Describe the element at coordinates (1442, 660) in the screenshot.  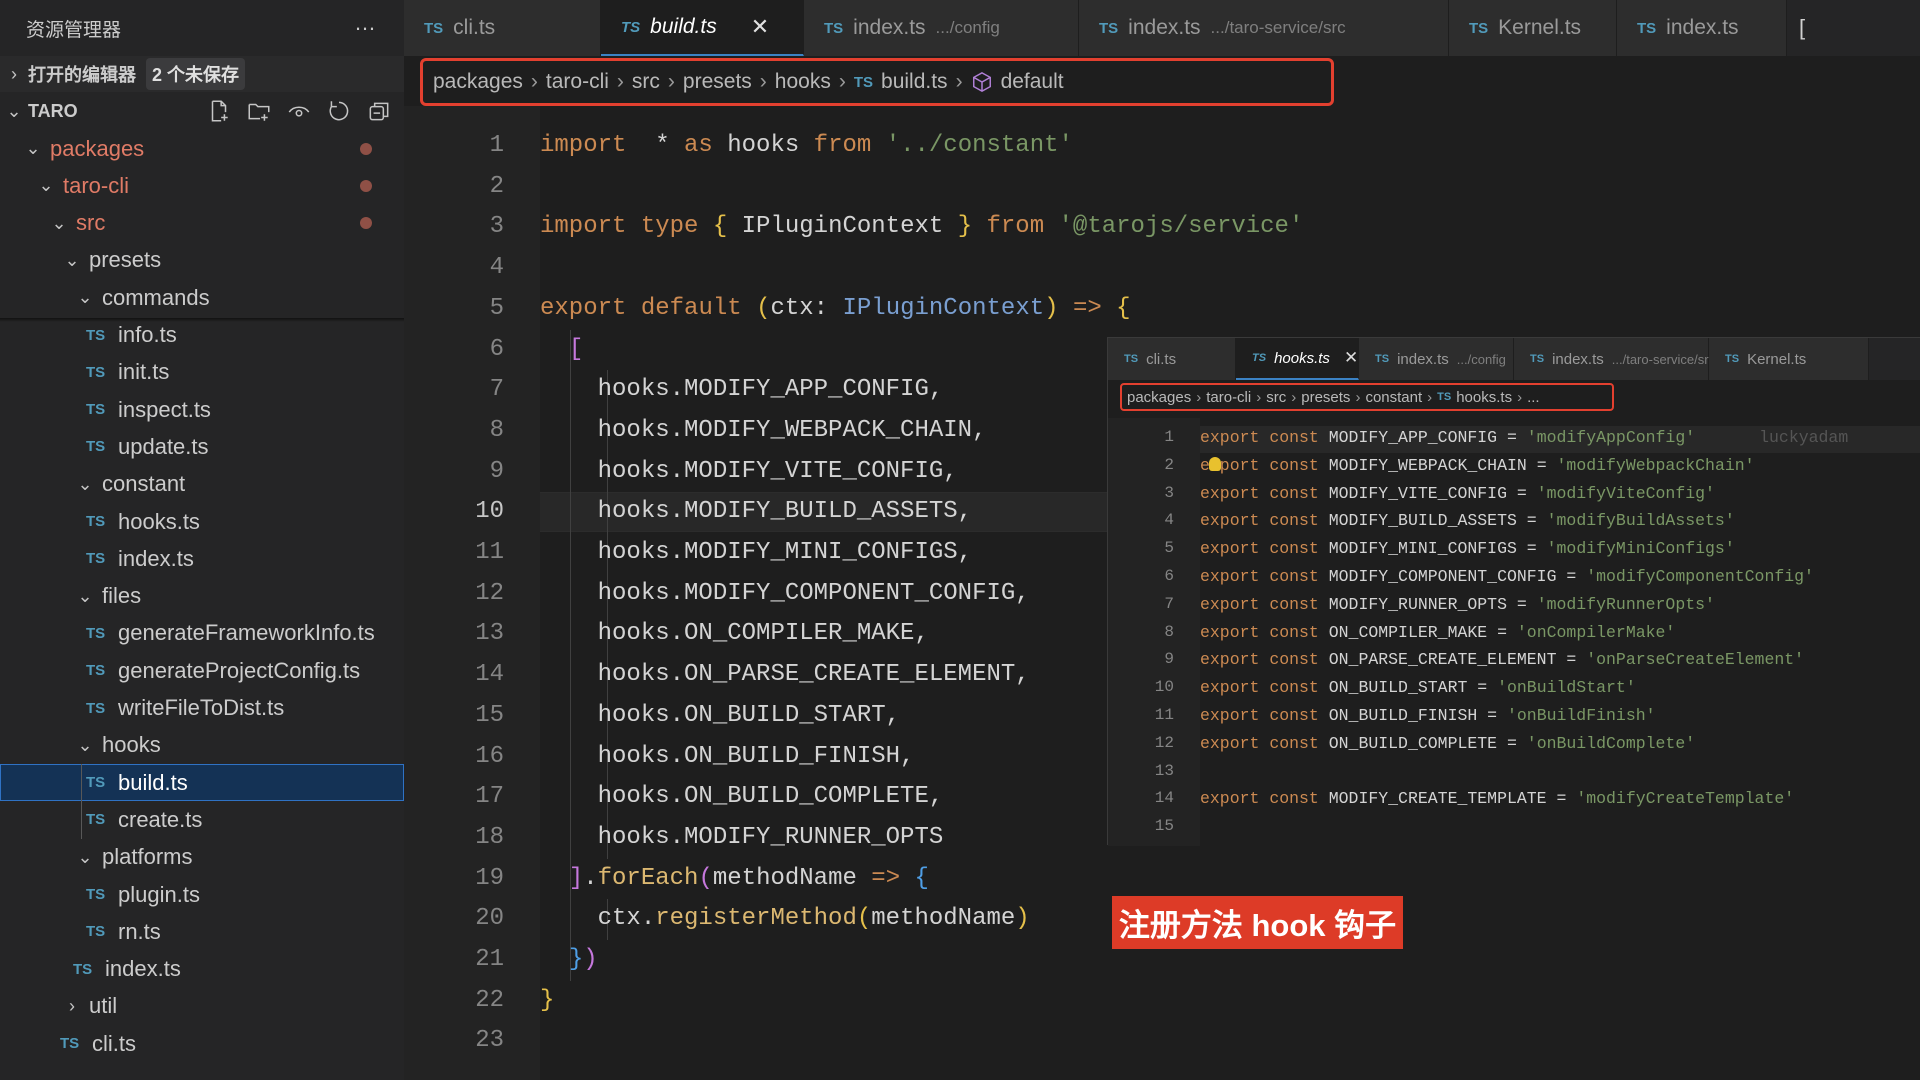
I see `constant-name: ON_PARSE_CREATE_ELEMENT` at that location.